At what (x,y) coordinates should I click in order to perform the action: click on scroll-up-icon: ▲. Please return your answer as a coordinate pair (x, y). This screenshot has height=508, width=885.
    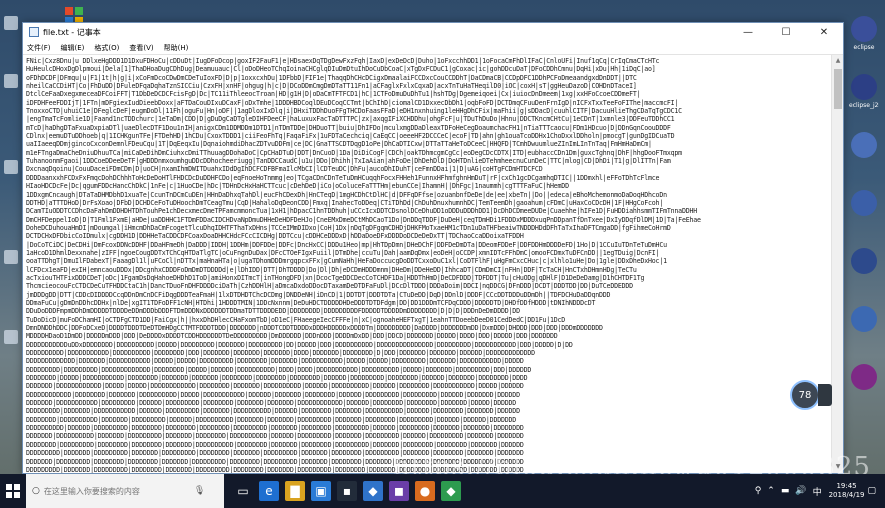
    Looking at the image, I should click on (838, 61).